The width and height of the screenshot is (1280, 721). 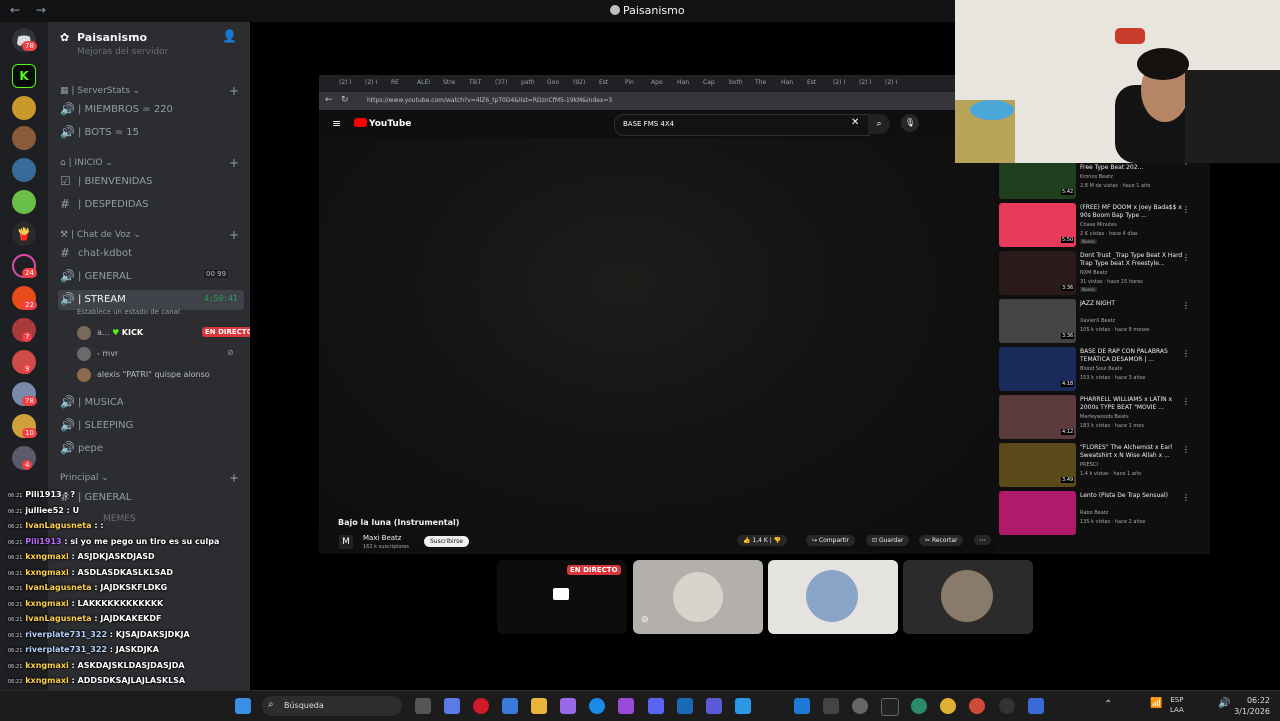 What do you see at coordinates (528, 82) in the screenshot?
I see `browser-tab: path` at bounding box center [528, 82].